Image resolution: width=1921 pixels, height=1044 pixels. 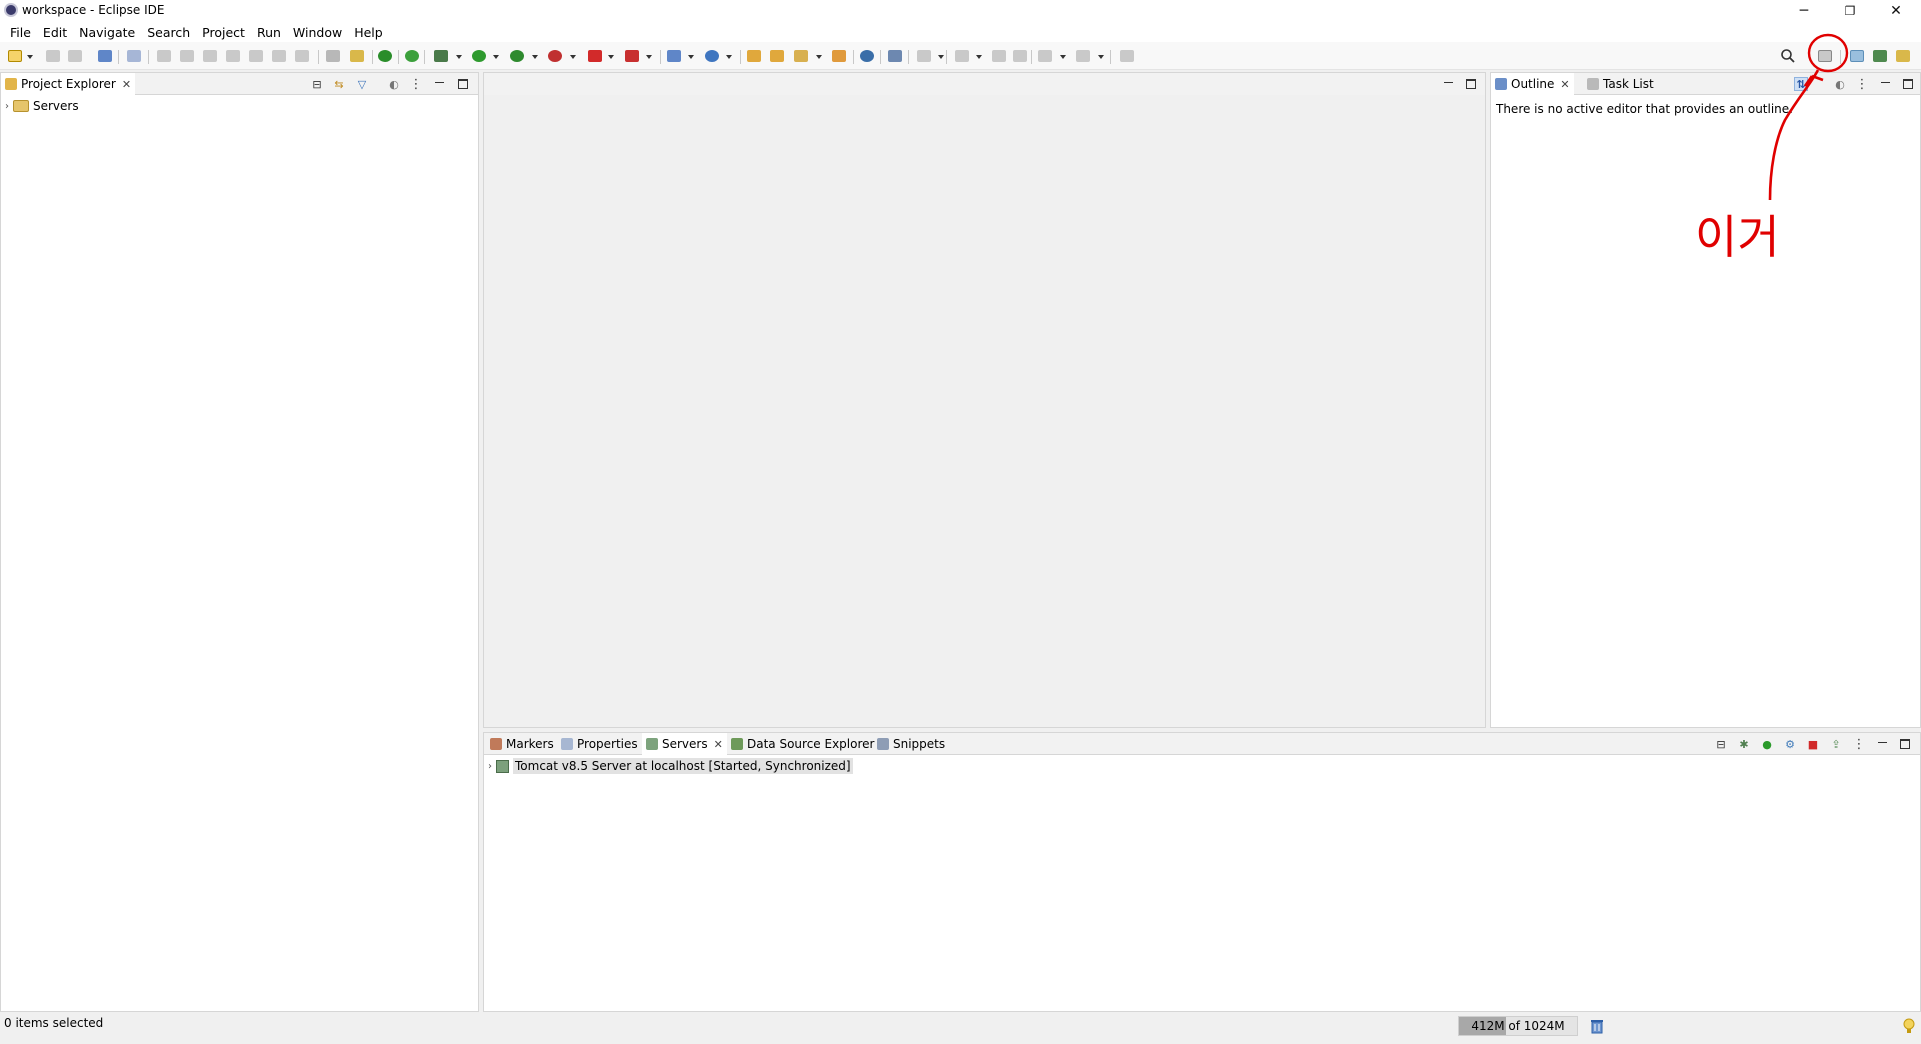 I want to click on profile-server-icon: ⚙, so click(x=1790, y=744).